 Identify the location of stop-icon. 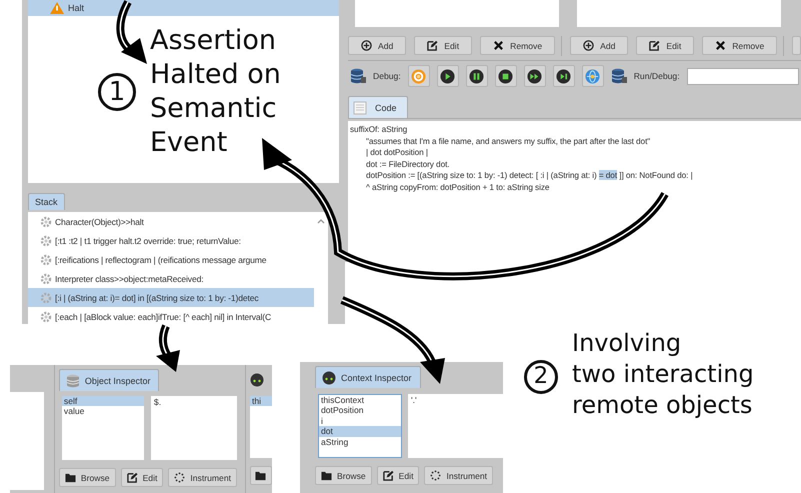
(506, 76).